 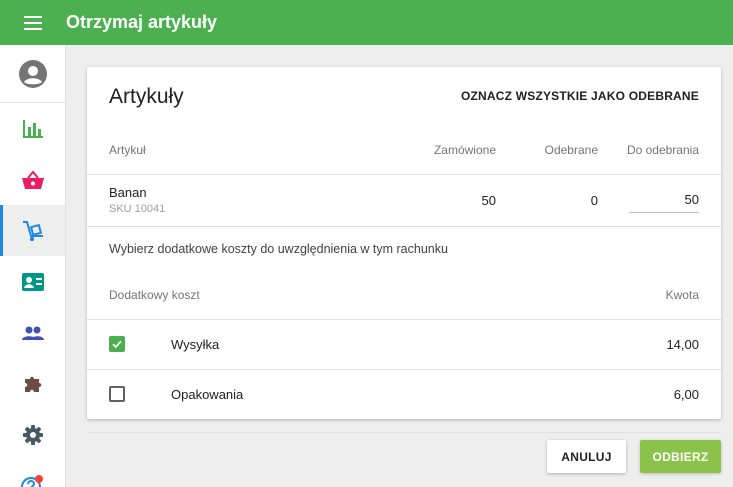 I want to click on account-circle-icon, so click(x=33, y=73).